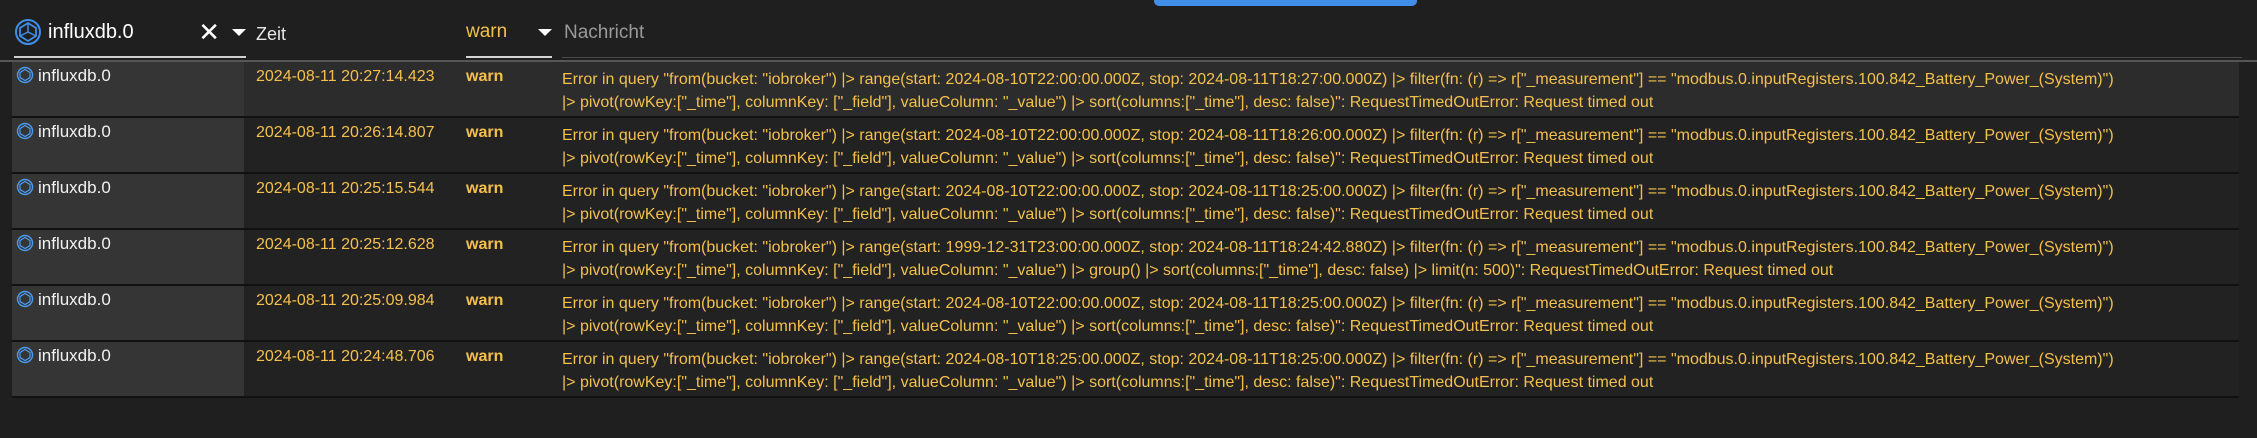 The height and width of the screenshot is (438, 2257). I want to click on level-filter-select: warn, so click(509, 33).